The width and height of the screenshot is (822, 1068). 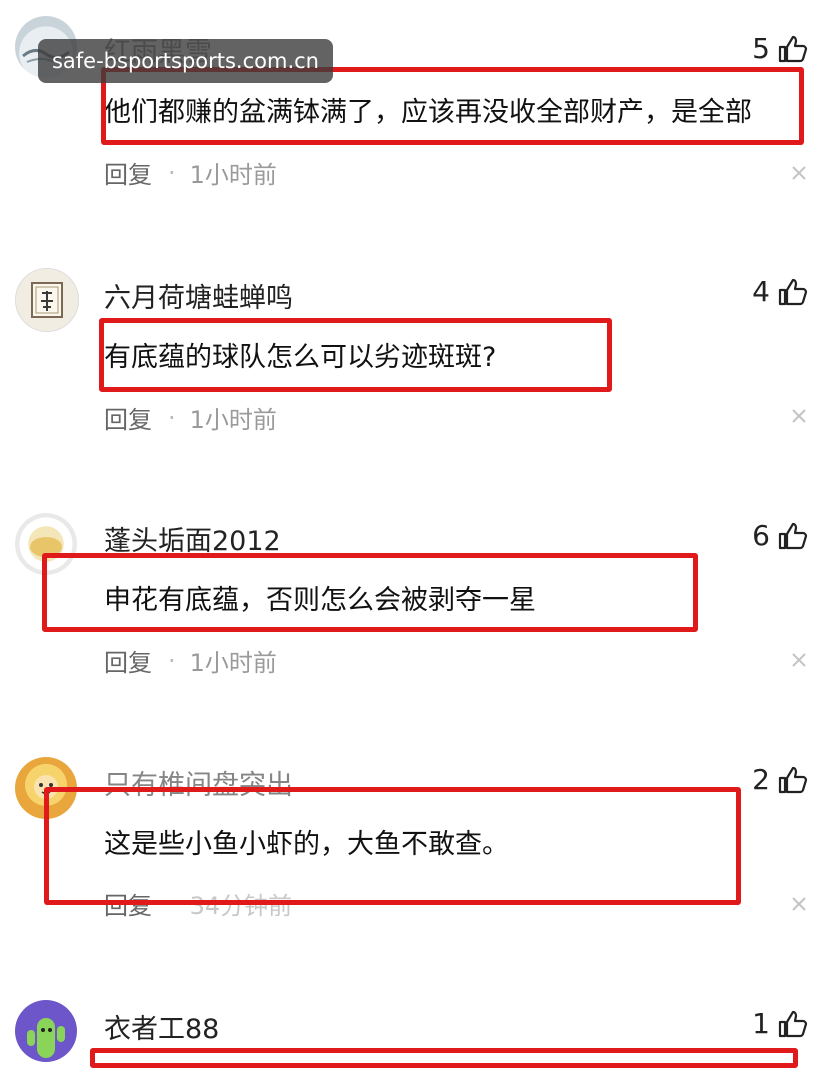 I want to click on like-button: 6, so click(x=780, y=535).